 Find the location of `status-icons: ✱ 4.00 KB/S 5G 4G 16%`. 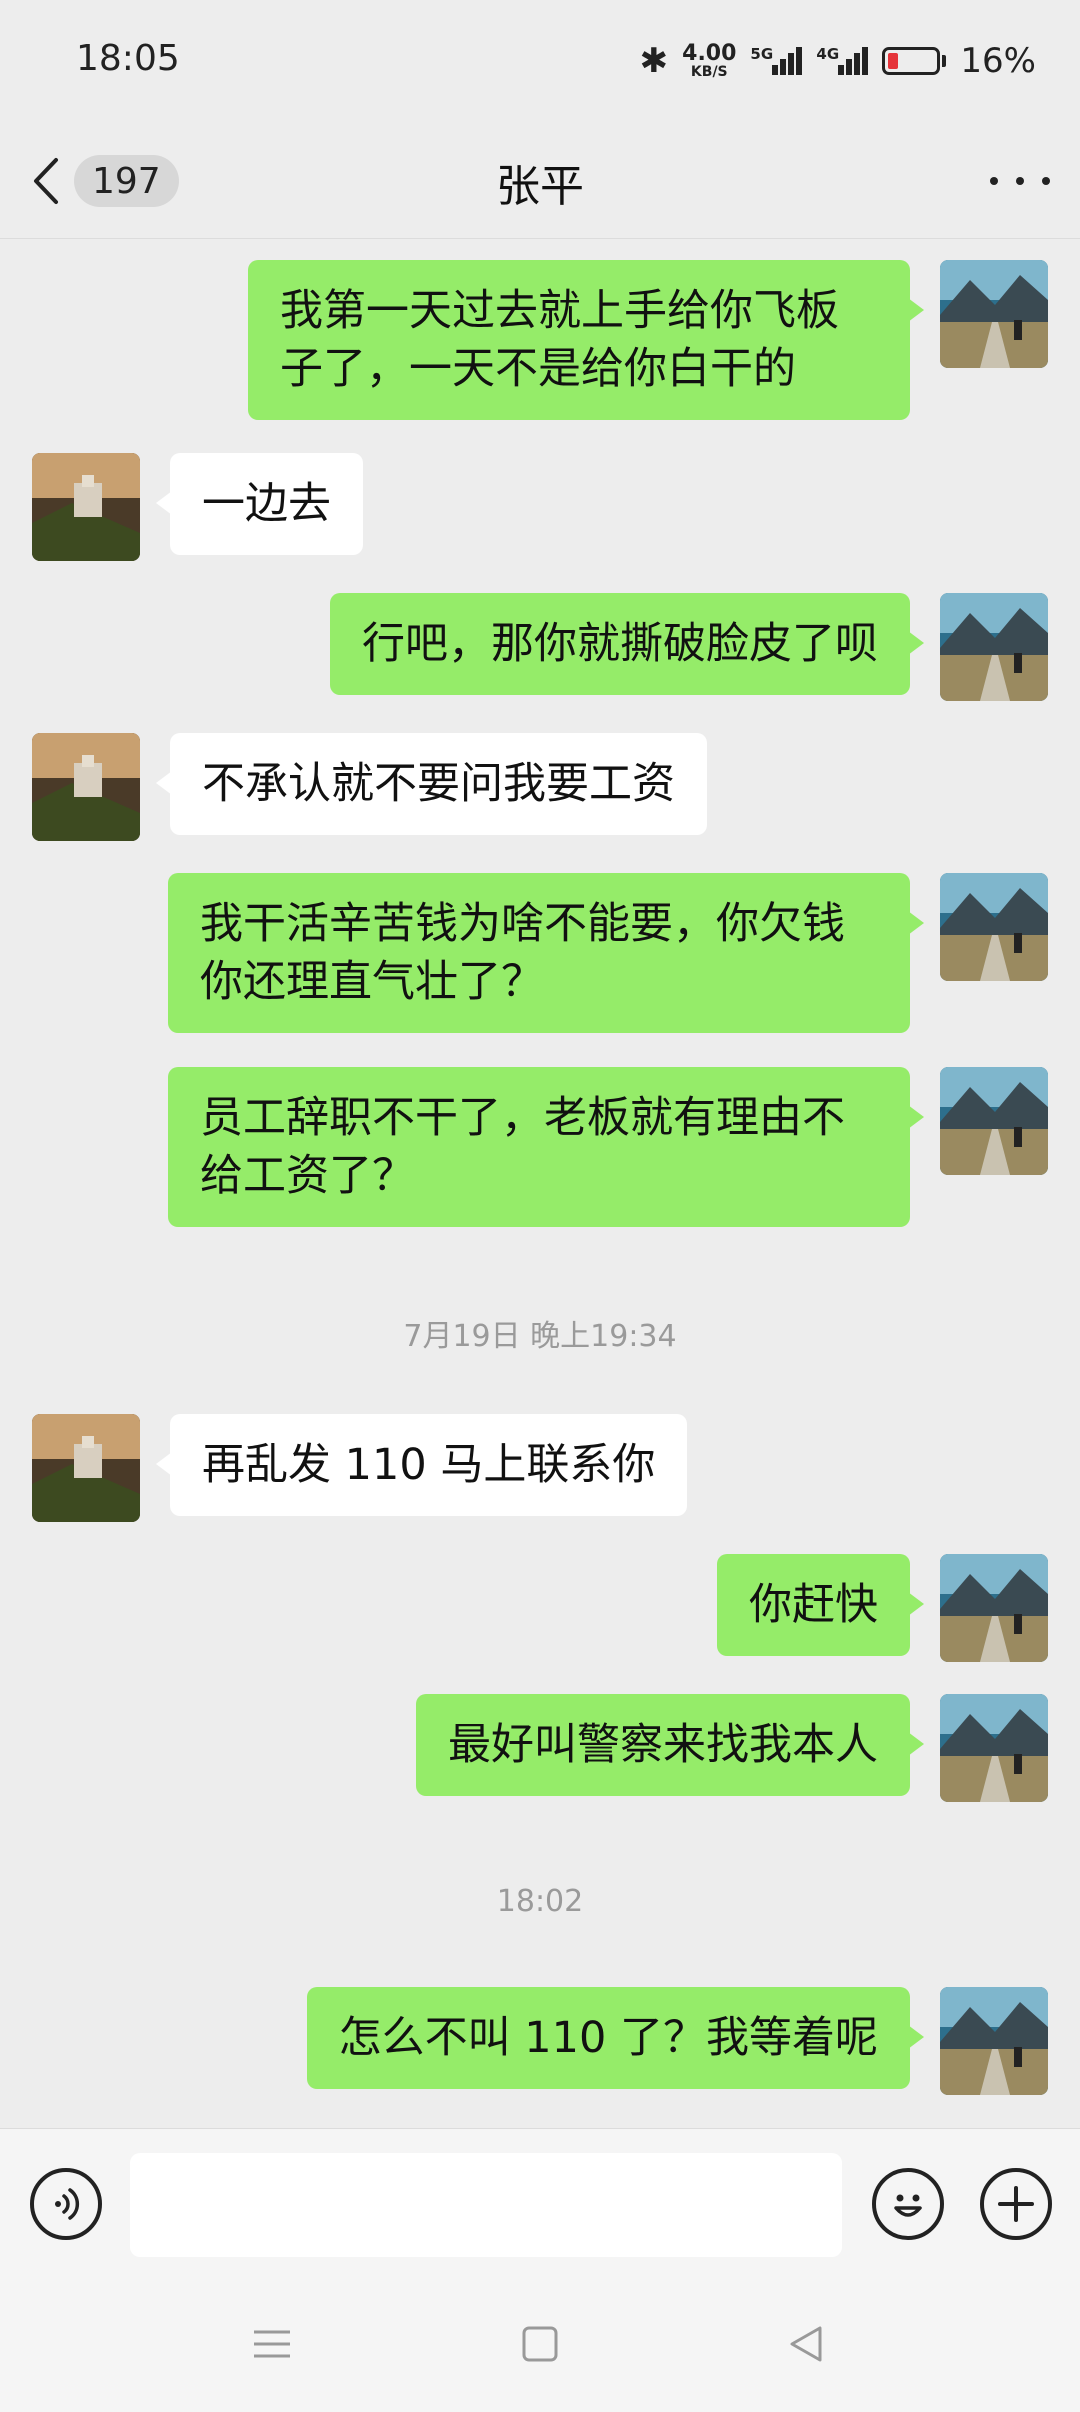

status-icons: ✱ 4.00 KB/S 5G 4G 16% is located at coordinates (838, 61).